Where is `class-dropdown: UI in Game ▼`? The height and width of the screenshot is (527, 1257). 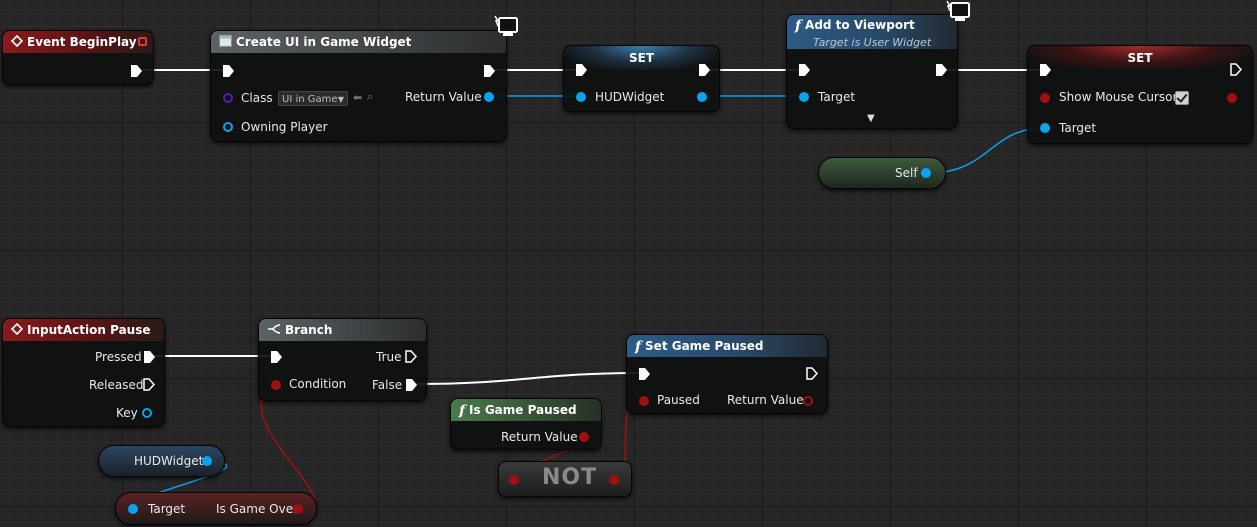
class-dropdown: UI in Game ▼ is located at coordinates (313, 98).